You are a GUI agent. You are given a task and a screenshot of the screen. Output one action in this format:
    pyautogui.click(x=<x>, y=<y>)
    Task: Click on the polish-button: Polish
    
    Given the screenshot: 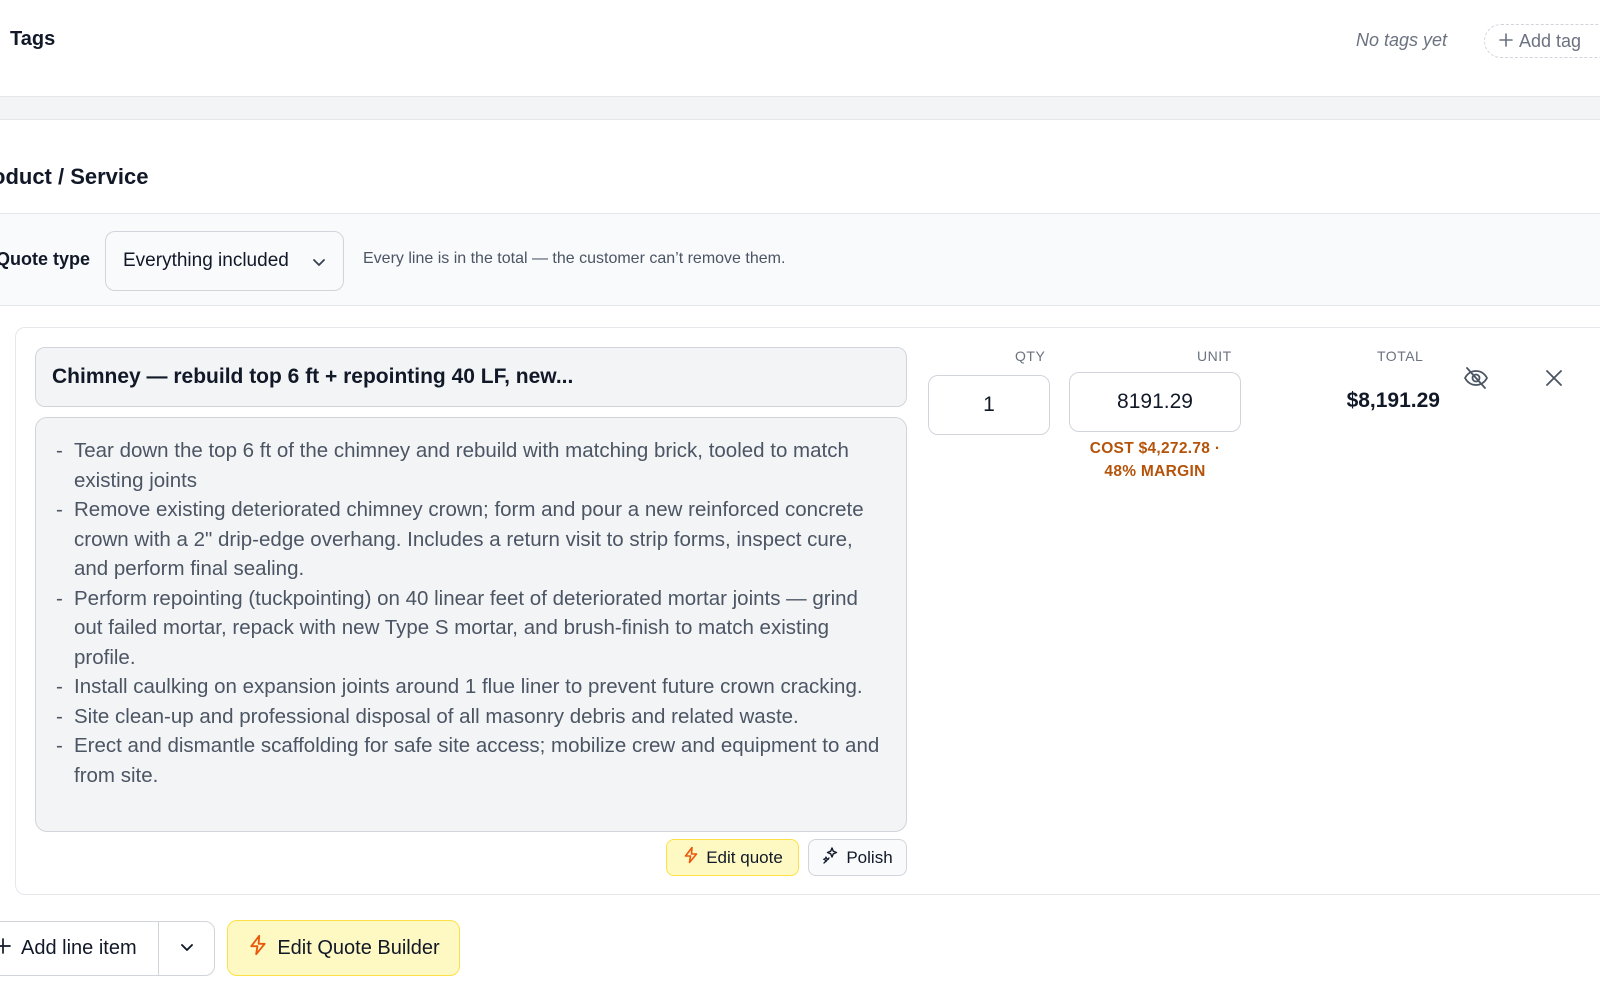 What is the action you would take?
    pyautogui.click(x=857, y=857)
    